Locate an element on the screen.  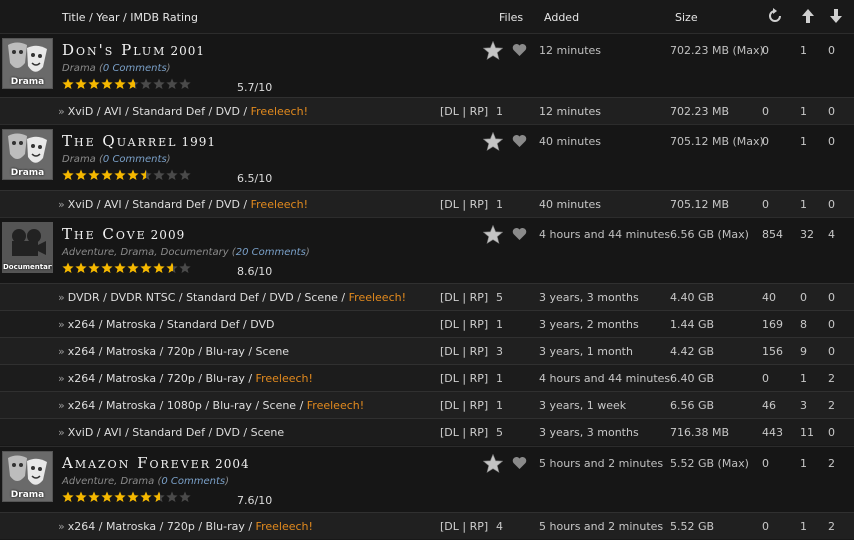
movie-cover: Documentary is located at coordinates (27, 247).